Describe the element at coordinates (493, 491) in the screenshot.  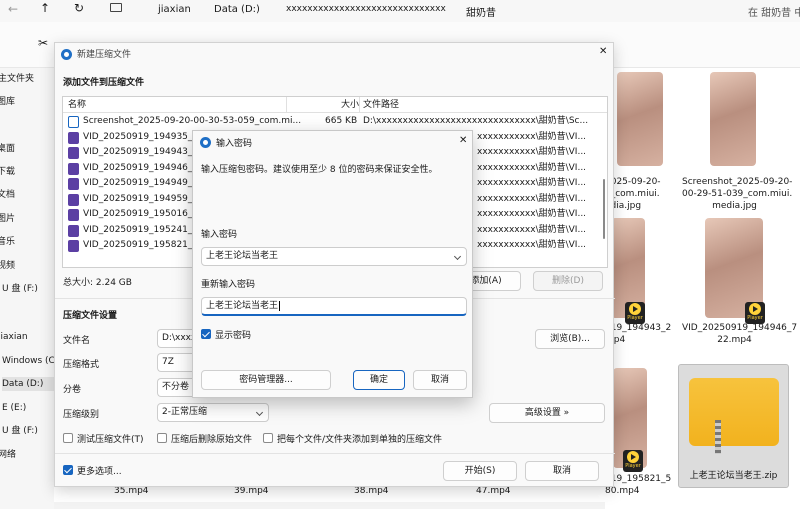
I see `file-name: 47.mp4` at that location.